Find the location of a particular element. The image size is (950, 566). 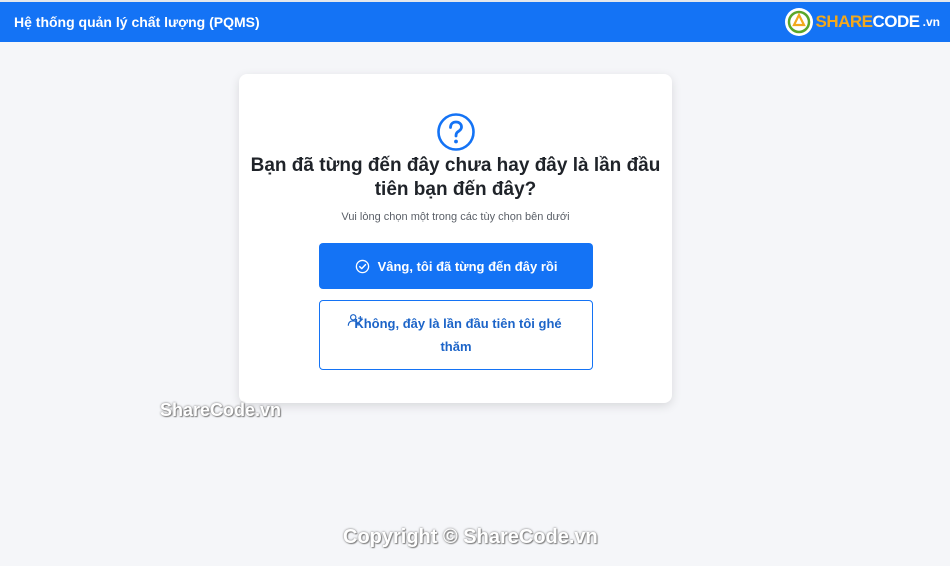

logo-text-code: CODE is located at coordinates (896, 21).